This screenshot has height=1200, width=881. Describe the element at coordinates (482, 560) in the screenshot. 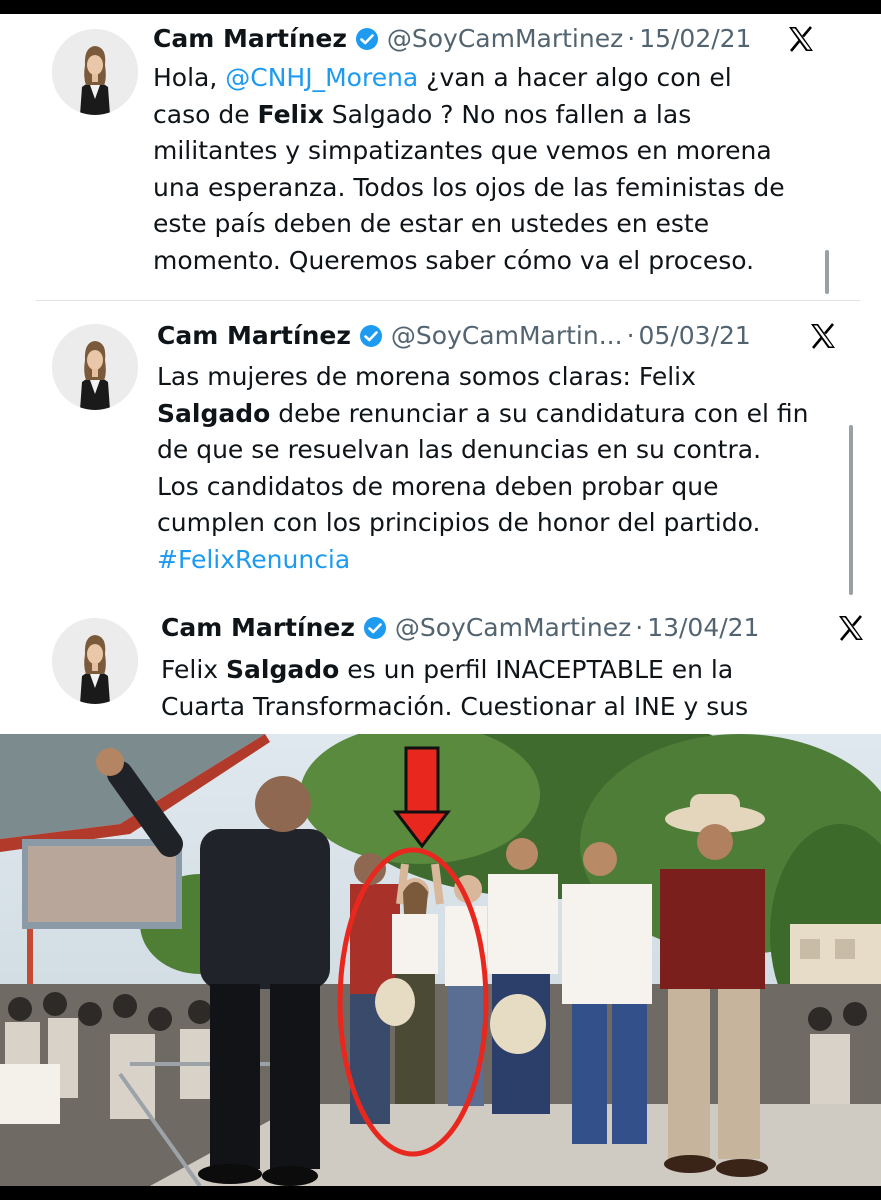

I see `tweet-text-line: #FelixRenuncia` at that location.